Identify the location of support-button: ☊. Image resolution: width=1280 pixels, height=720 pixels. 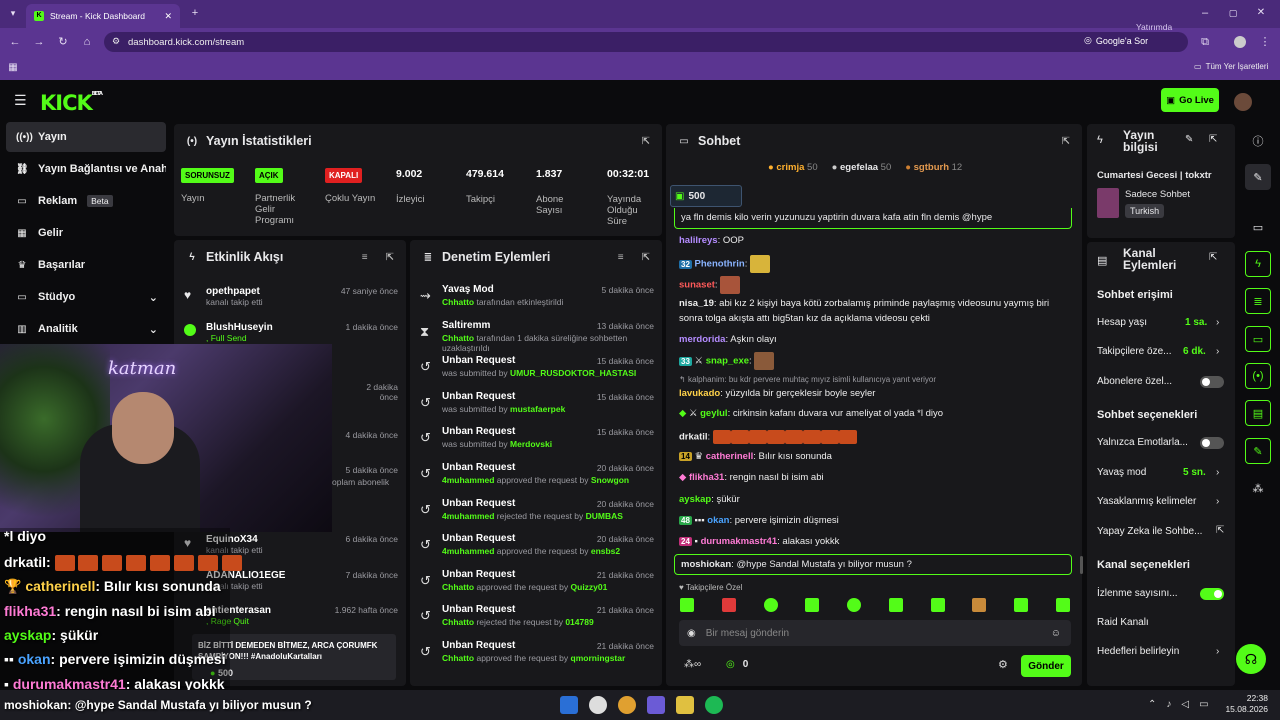
(1251, 659).